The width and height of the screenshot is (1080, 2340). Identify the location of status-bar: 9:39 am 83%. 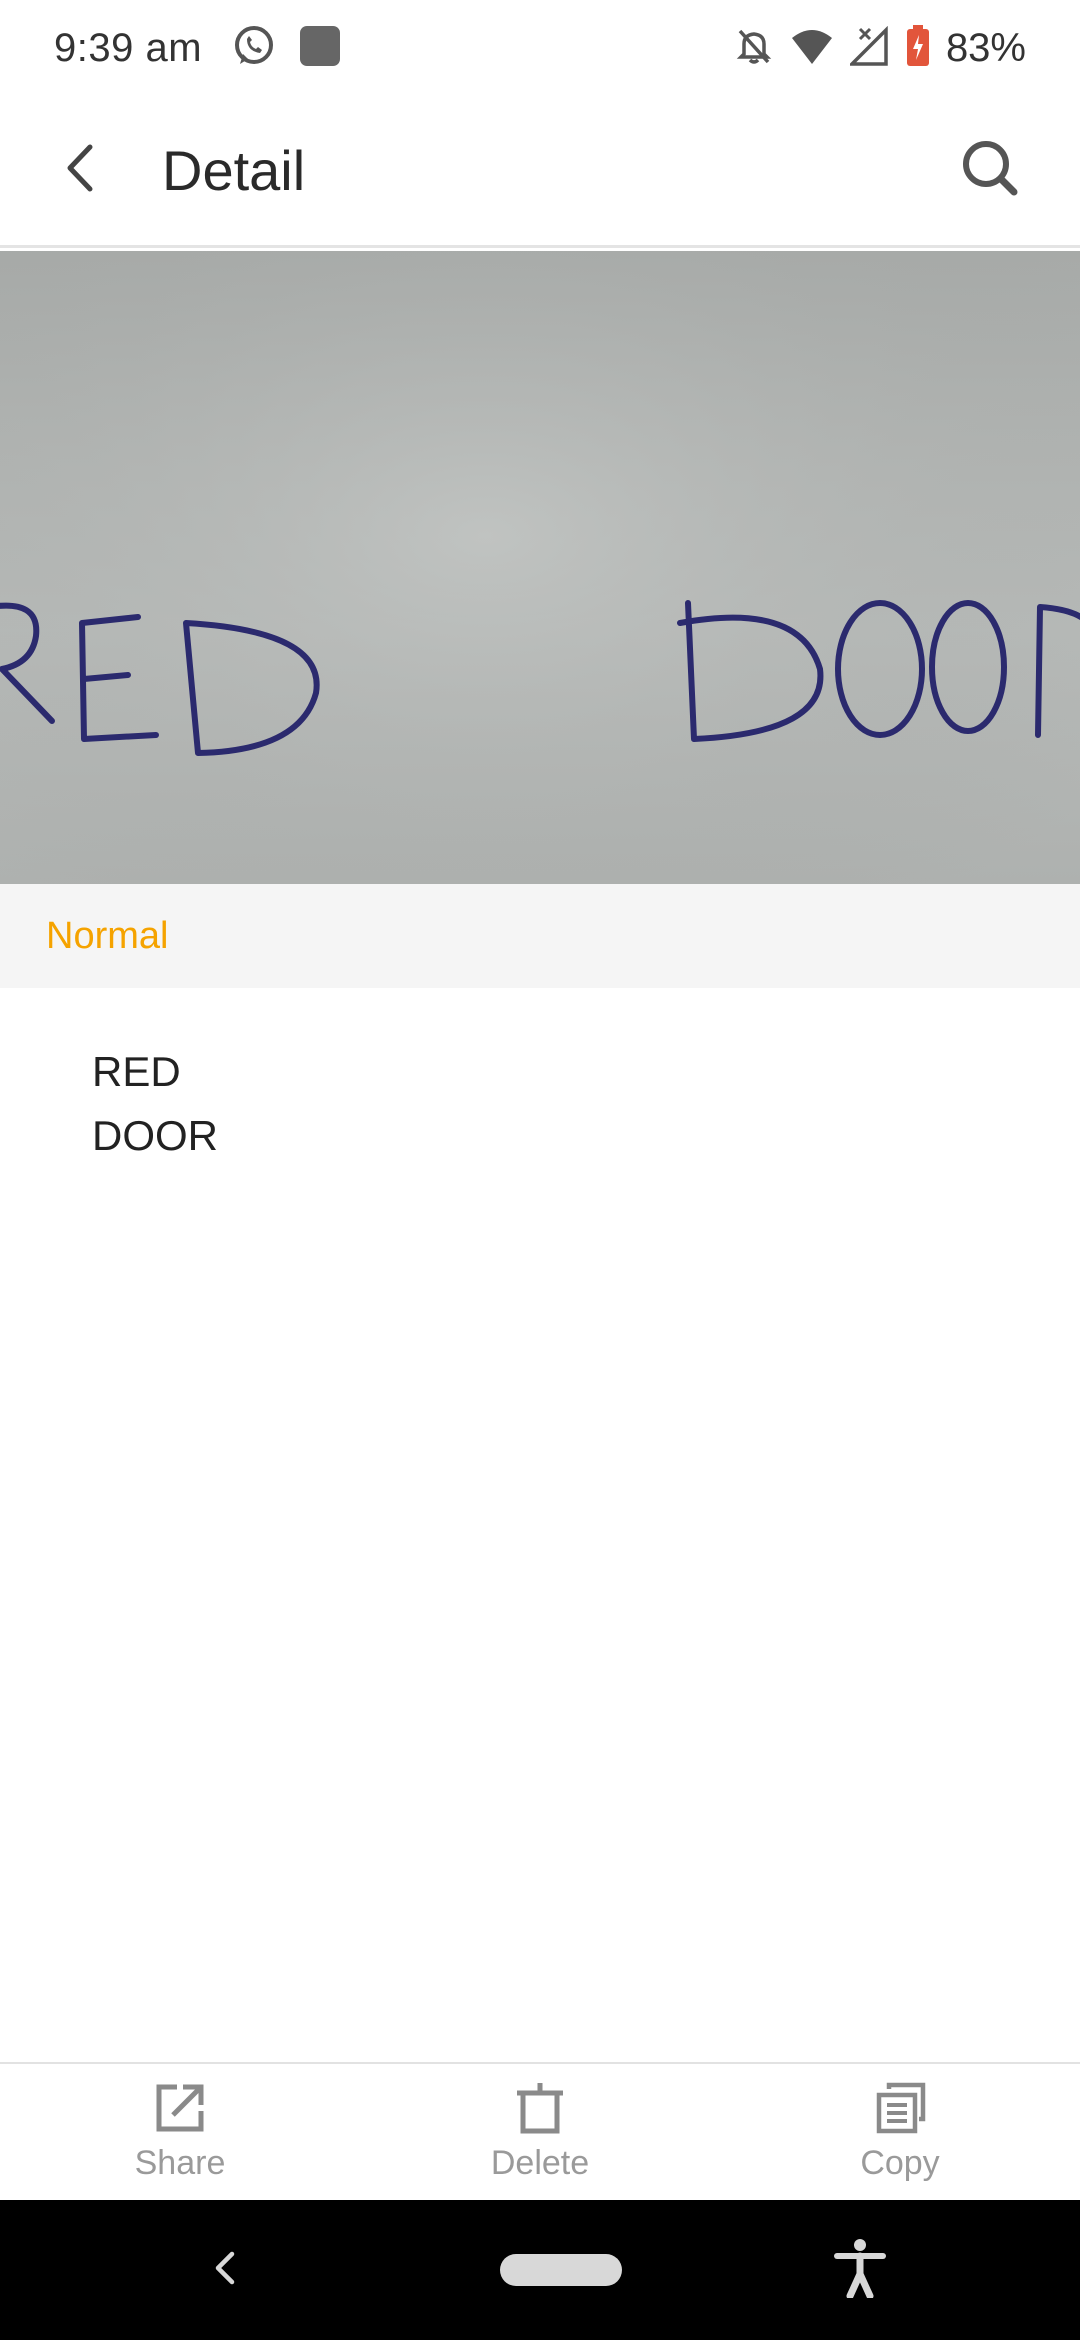
(540, 48).